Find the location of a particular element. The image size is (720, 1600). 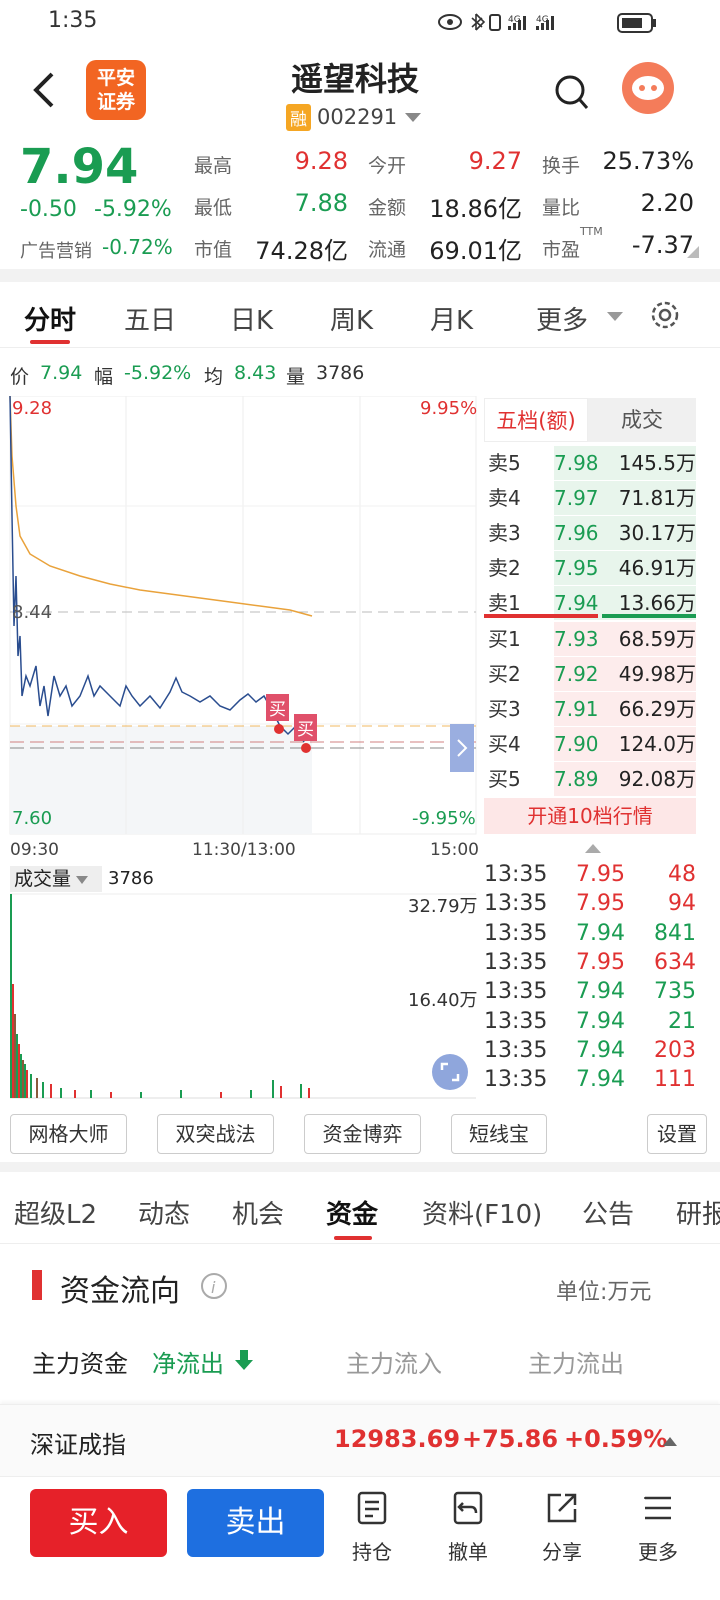

trade-row: 13:35 7.94 841 is located at coordinates (600, 933).